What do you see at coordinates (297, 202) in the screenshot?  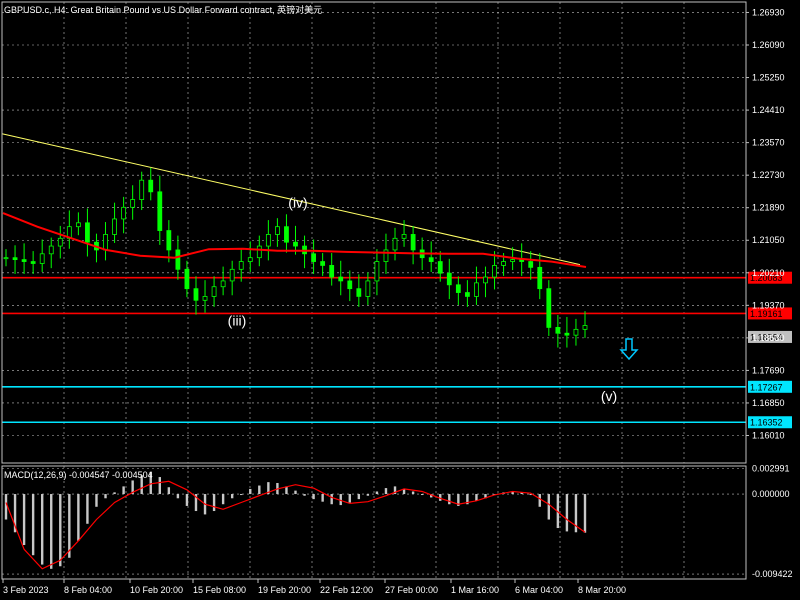 I see `wave-label: (iv)` at bounding box center [297, 202].